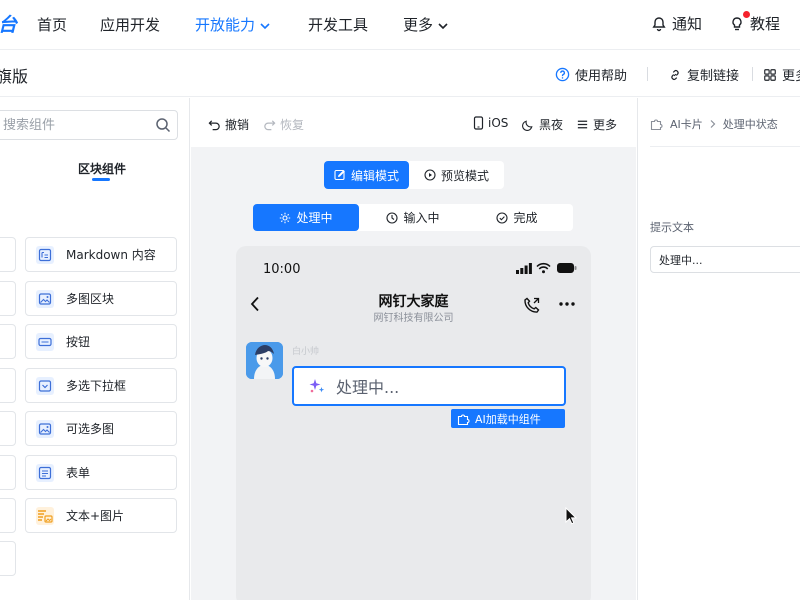 The height and width of the screenshot is (600, 800). I want to click on tab-block-components: 区块组件, so click(102, 168).